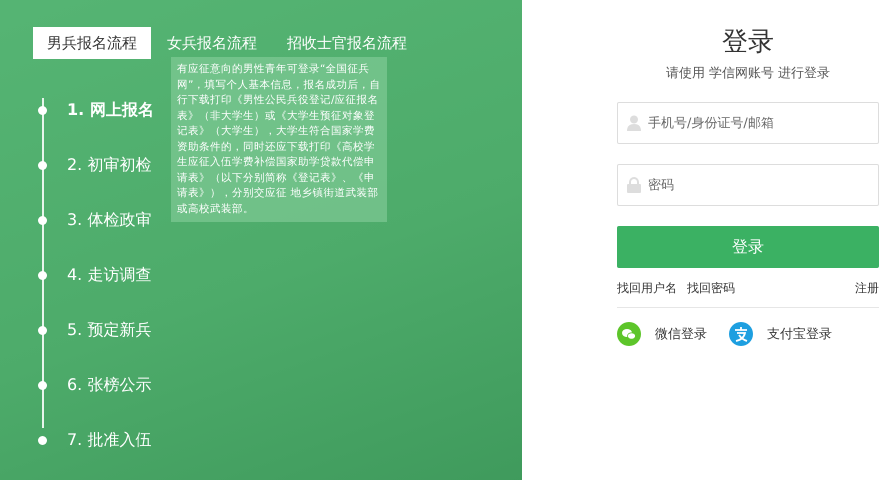  I want to click on password-field: 密码, so click(748, 185).